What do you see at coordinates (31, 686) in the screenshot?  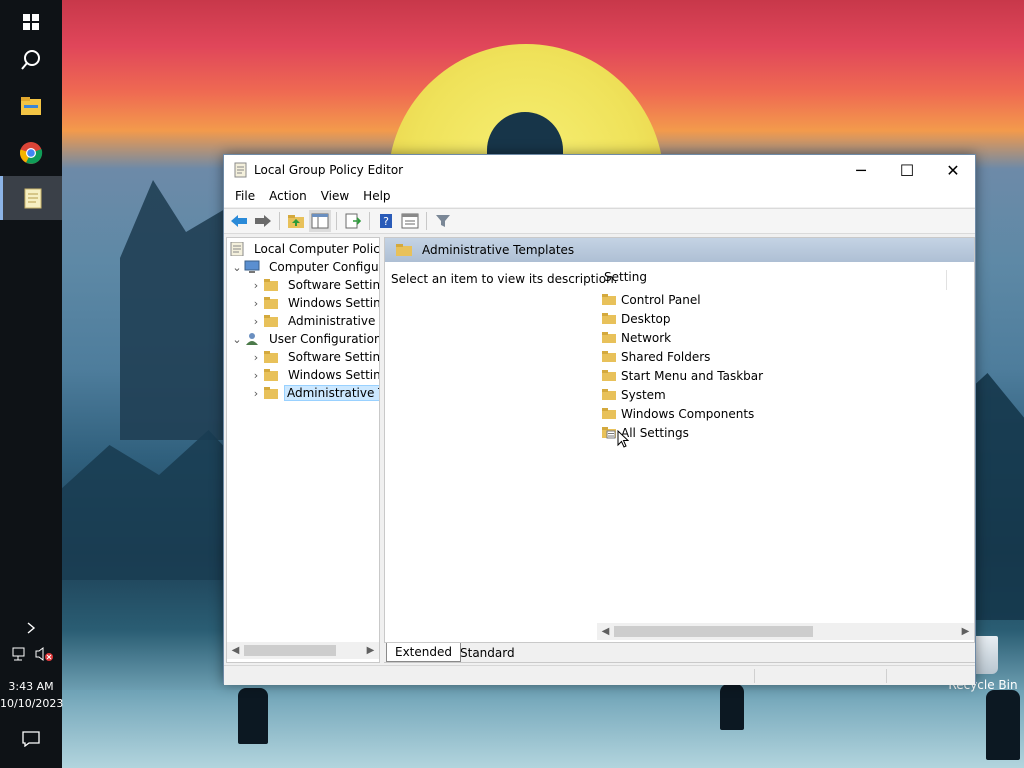 I see `clock-time: 3:43 AM` at bounding box center [31, 686].